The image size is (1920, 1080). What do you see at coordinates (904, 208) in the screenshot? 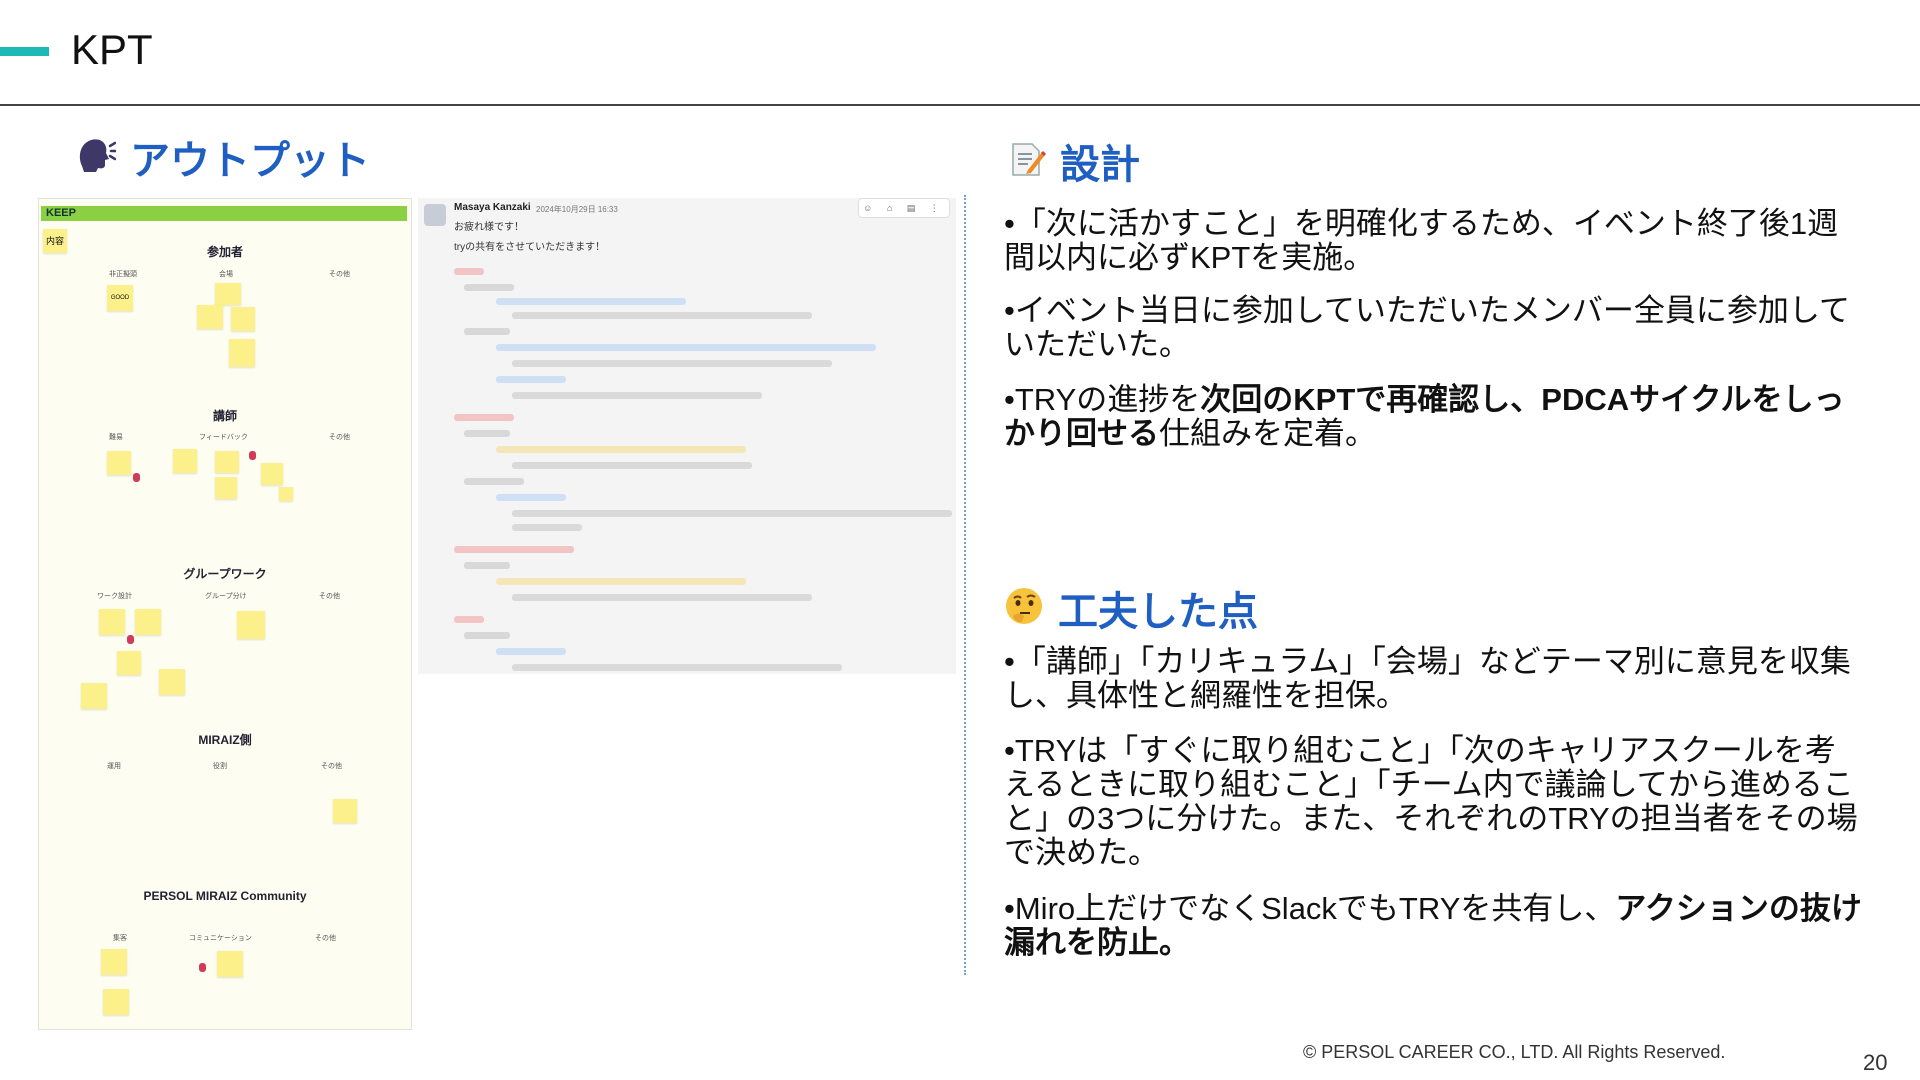
I see `slack-message-toolbar: ☺ ⌂ ▤ ⋮` at bounding box center [904, 208].